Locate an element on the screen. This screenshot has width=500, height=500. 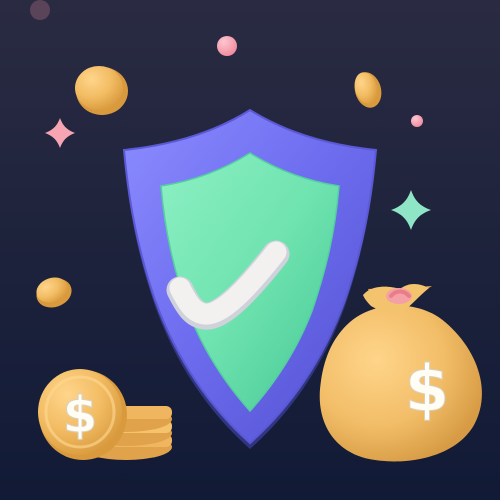
small-pink-dot-icon is located at coordinates (417, 121).